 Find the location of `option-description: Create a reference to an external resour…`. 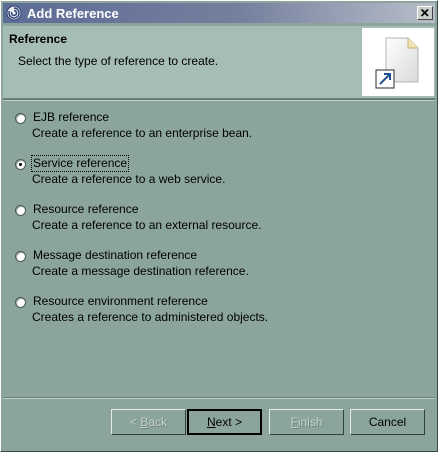

option-description: Create a reference to an external resour… is located at coordinates (147, 225).